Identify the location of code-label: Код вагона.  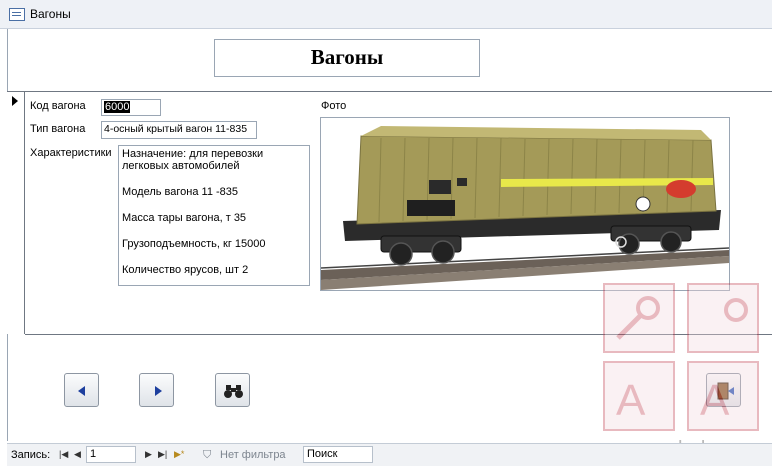
(58, 106).